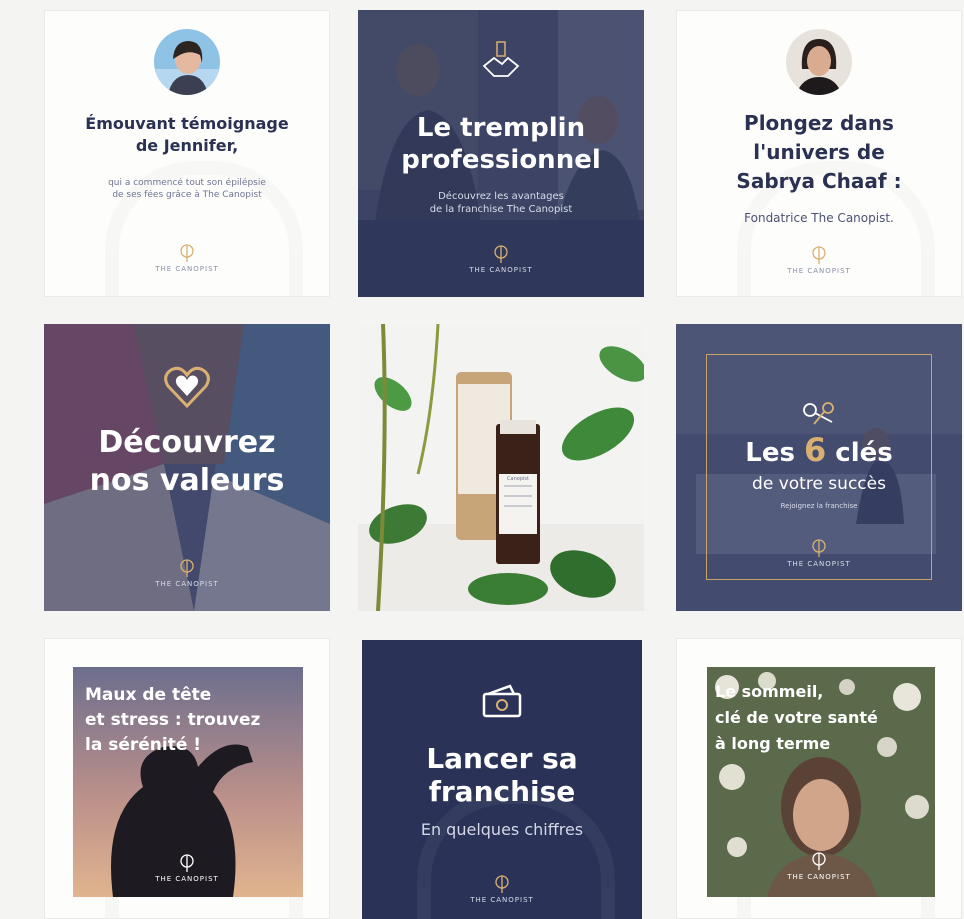 The height and width of the screenshot is (919, 964). Describe the element at coordinates (501, 160) in the screenshot. I see `tile-title-line: professionnel` at that location.